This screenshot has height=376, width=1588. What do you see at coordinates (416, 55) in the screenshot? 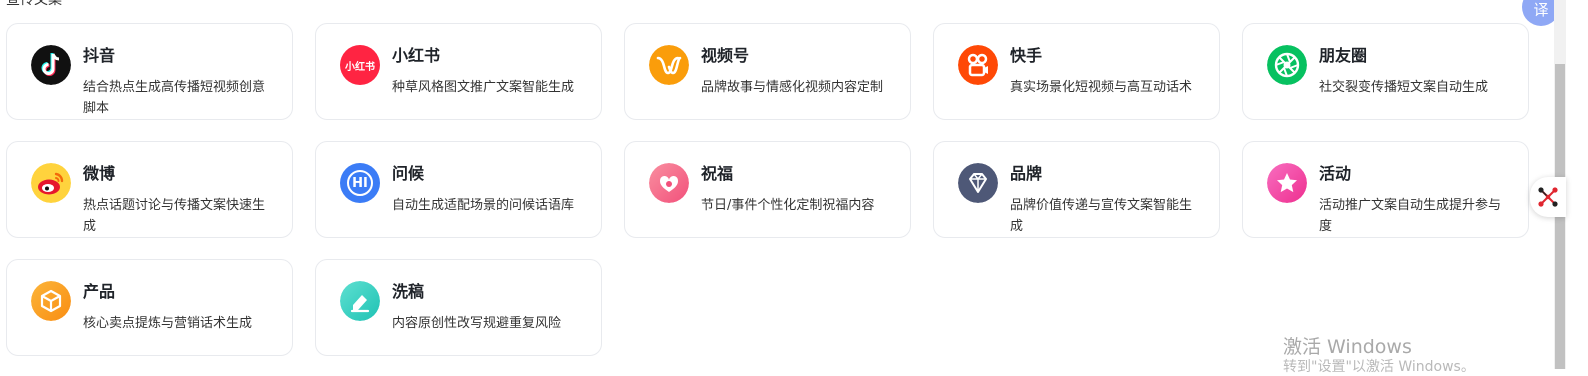
I see `card-title: 小红书` at bounding box center [416, 55].